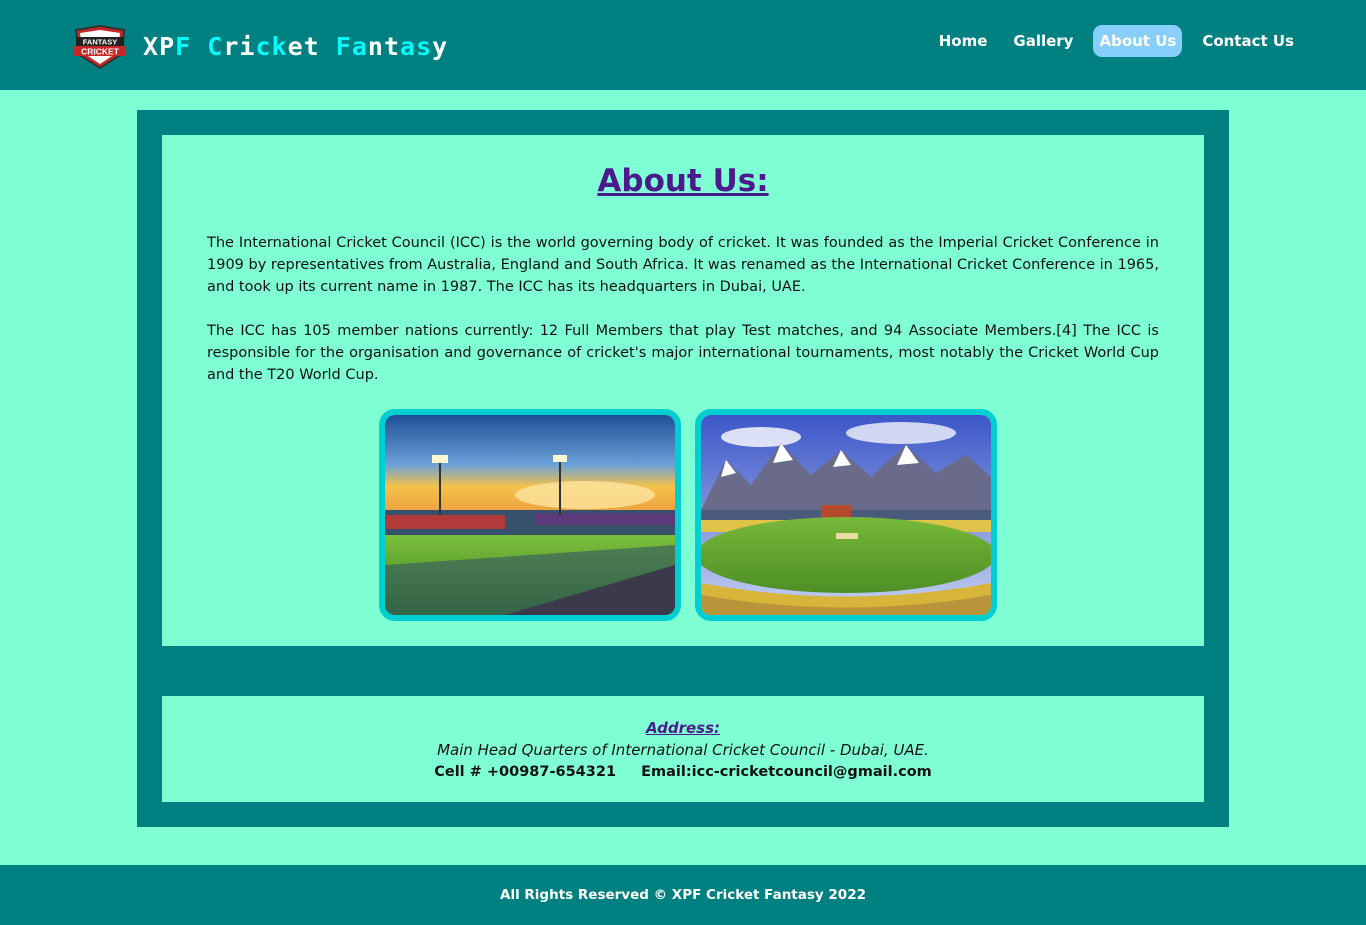 This screenshot has height=925, width=1366. Describe the element at coordinates (683, 728) in the screenshot. I see `address-label: Address:` at that location.